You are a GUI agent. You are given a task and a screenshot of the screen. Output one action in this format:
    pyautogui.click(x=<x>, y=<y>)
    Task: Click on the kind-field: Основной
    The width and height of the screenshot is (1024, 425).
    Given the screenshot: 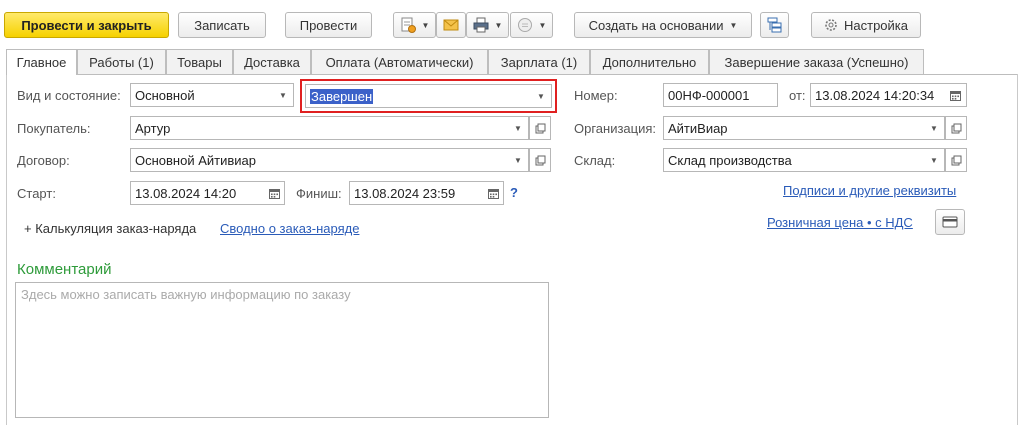 What is the action you would take?
    pyautogui.click(x=212, y=95)
    